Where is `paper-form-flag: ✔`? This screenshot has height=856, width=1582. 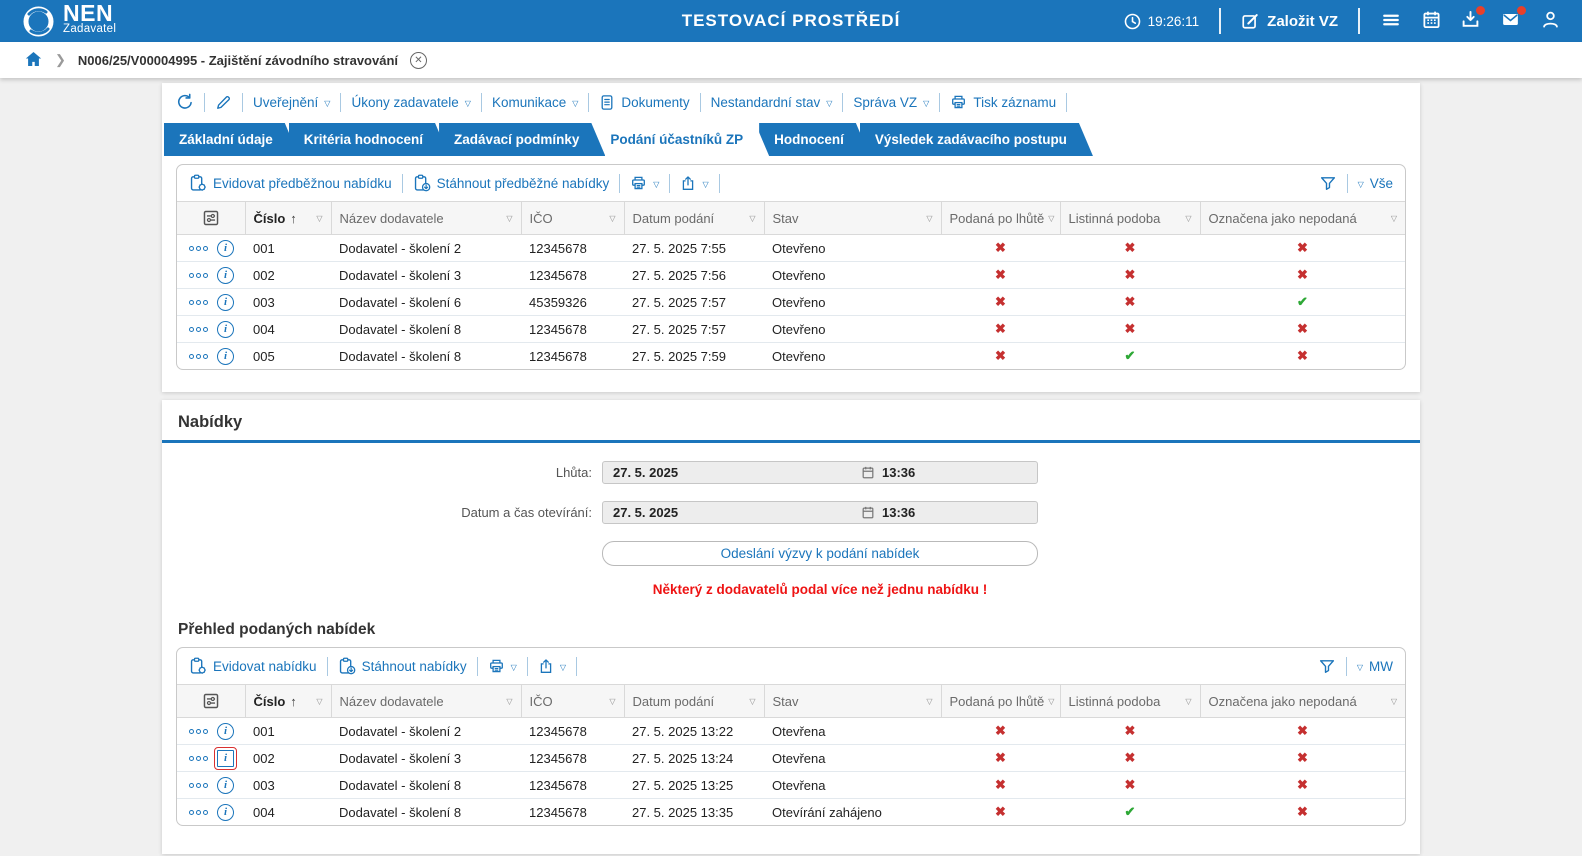 paper-form-flag: ✔ is located at coordinates (1130, 812).